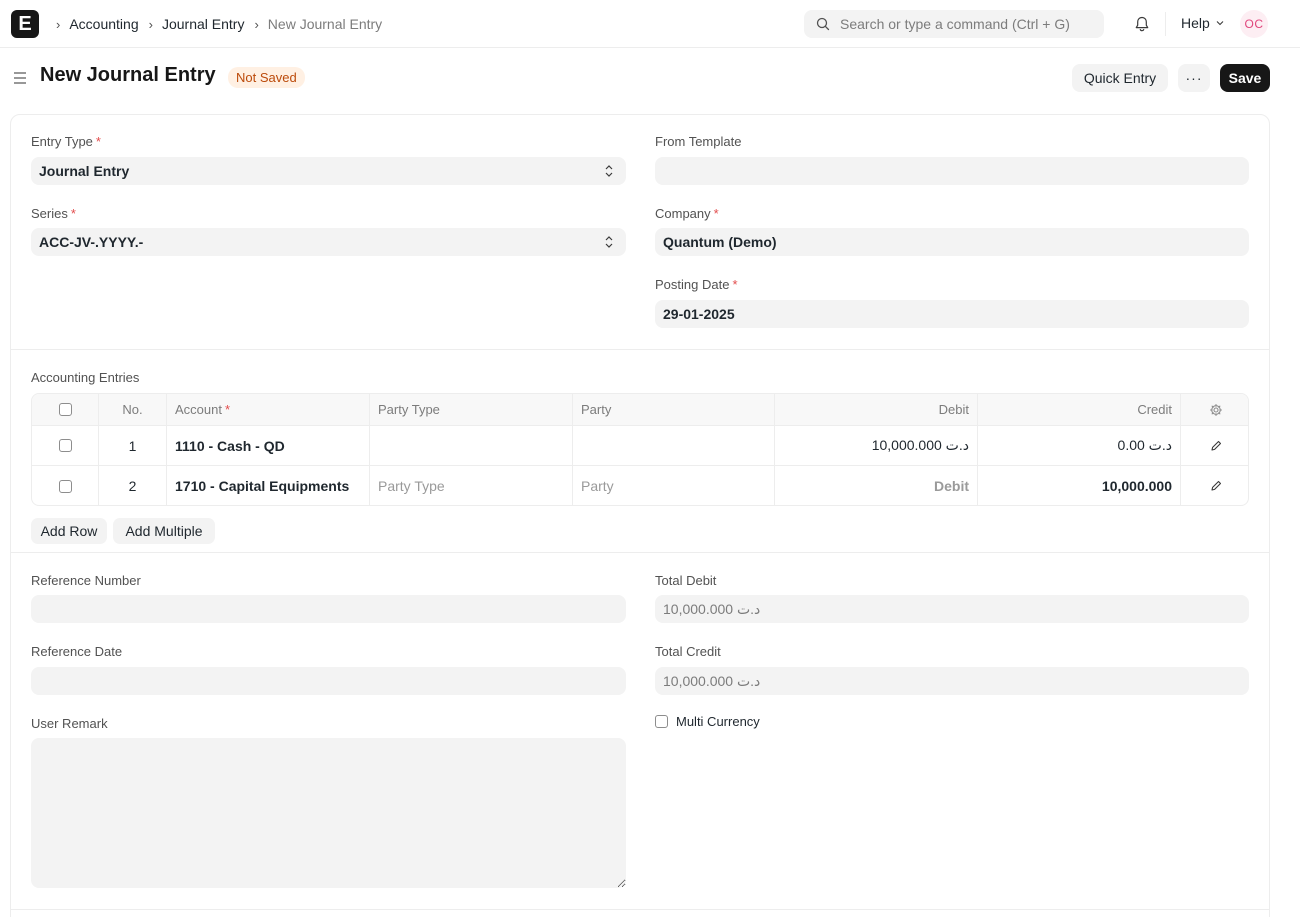  Describe the element at coordinates (328, 242) in the screenshot. I see `series-select: ACC-JV-.YYYY.-` at that location.